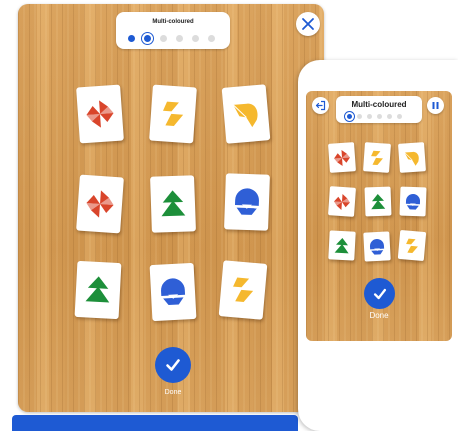 This screenshot has width=458, height=431. I want to click on exit-icon, so click(320, 105).